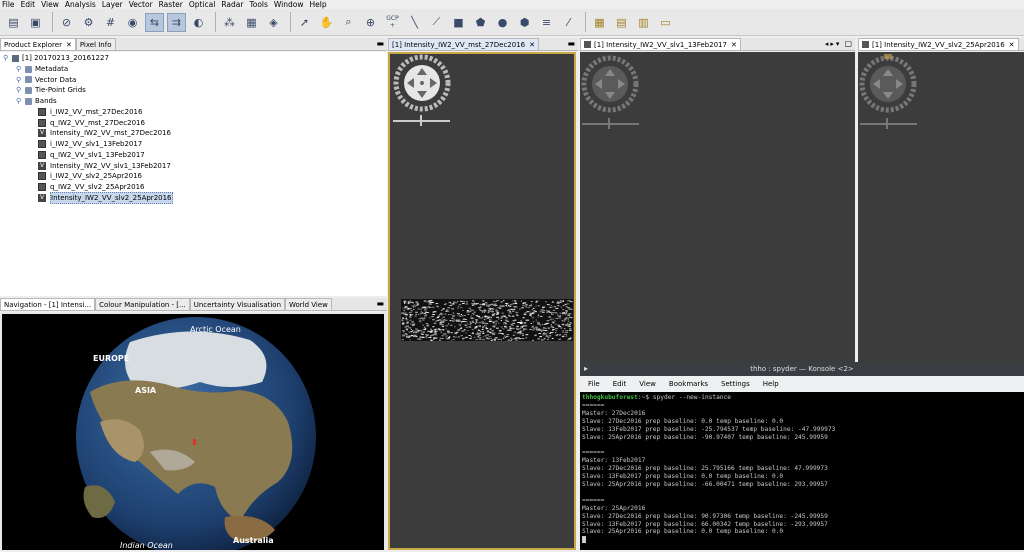  Describe the element at coordinates (436, 22) in the screenshot. I see `polyline-tool-icon: ⟋` at that location.